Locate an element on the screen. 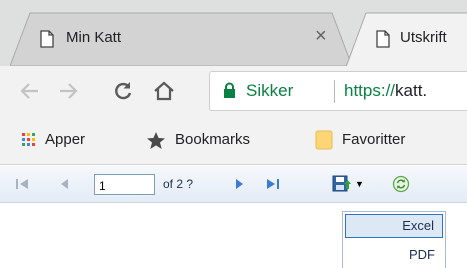 The image size is (467, 268). export-option-pdf: PDF is located at coordinates (394, 255).